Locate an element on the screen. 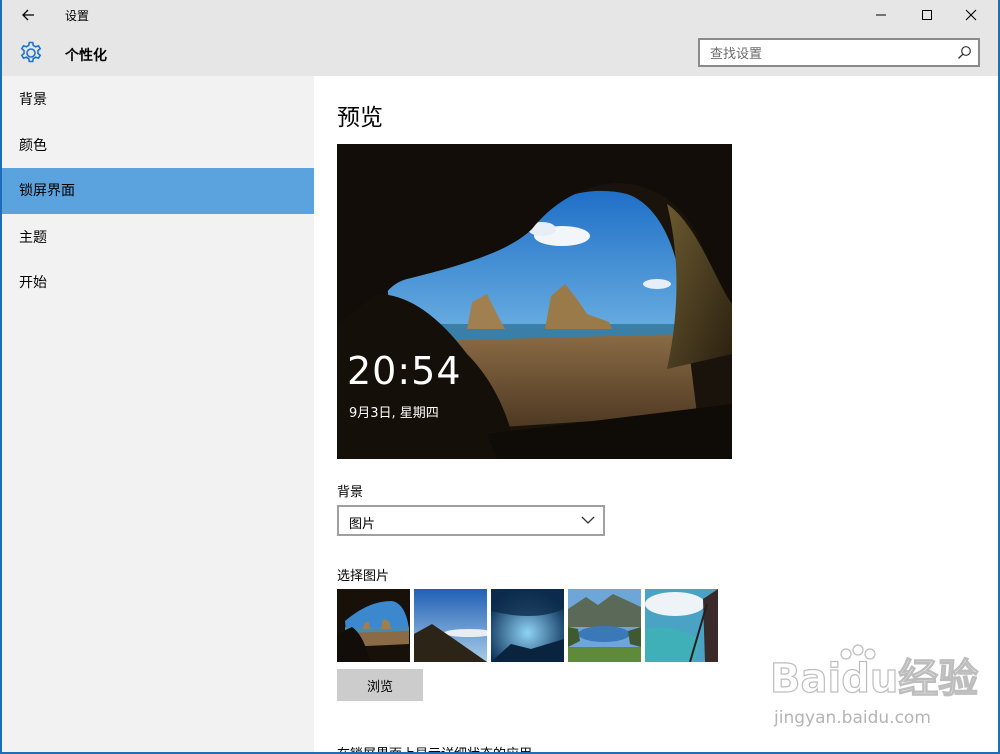  thumbnail-mountain-sky is located at coordinates (450, 625).